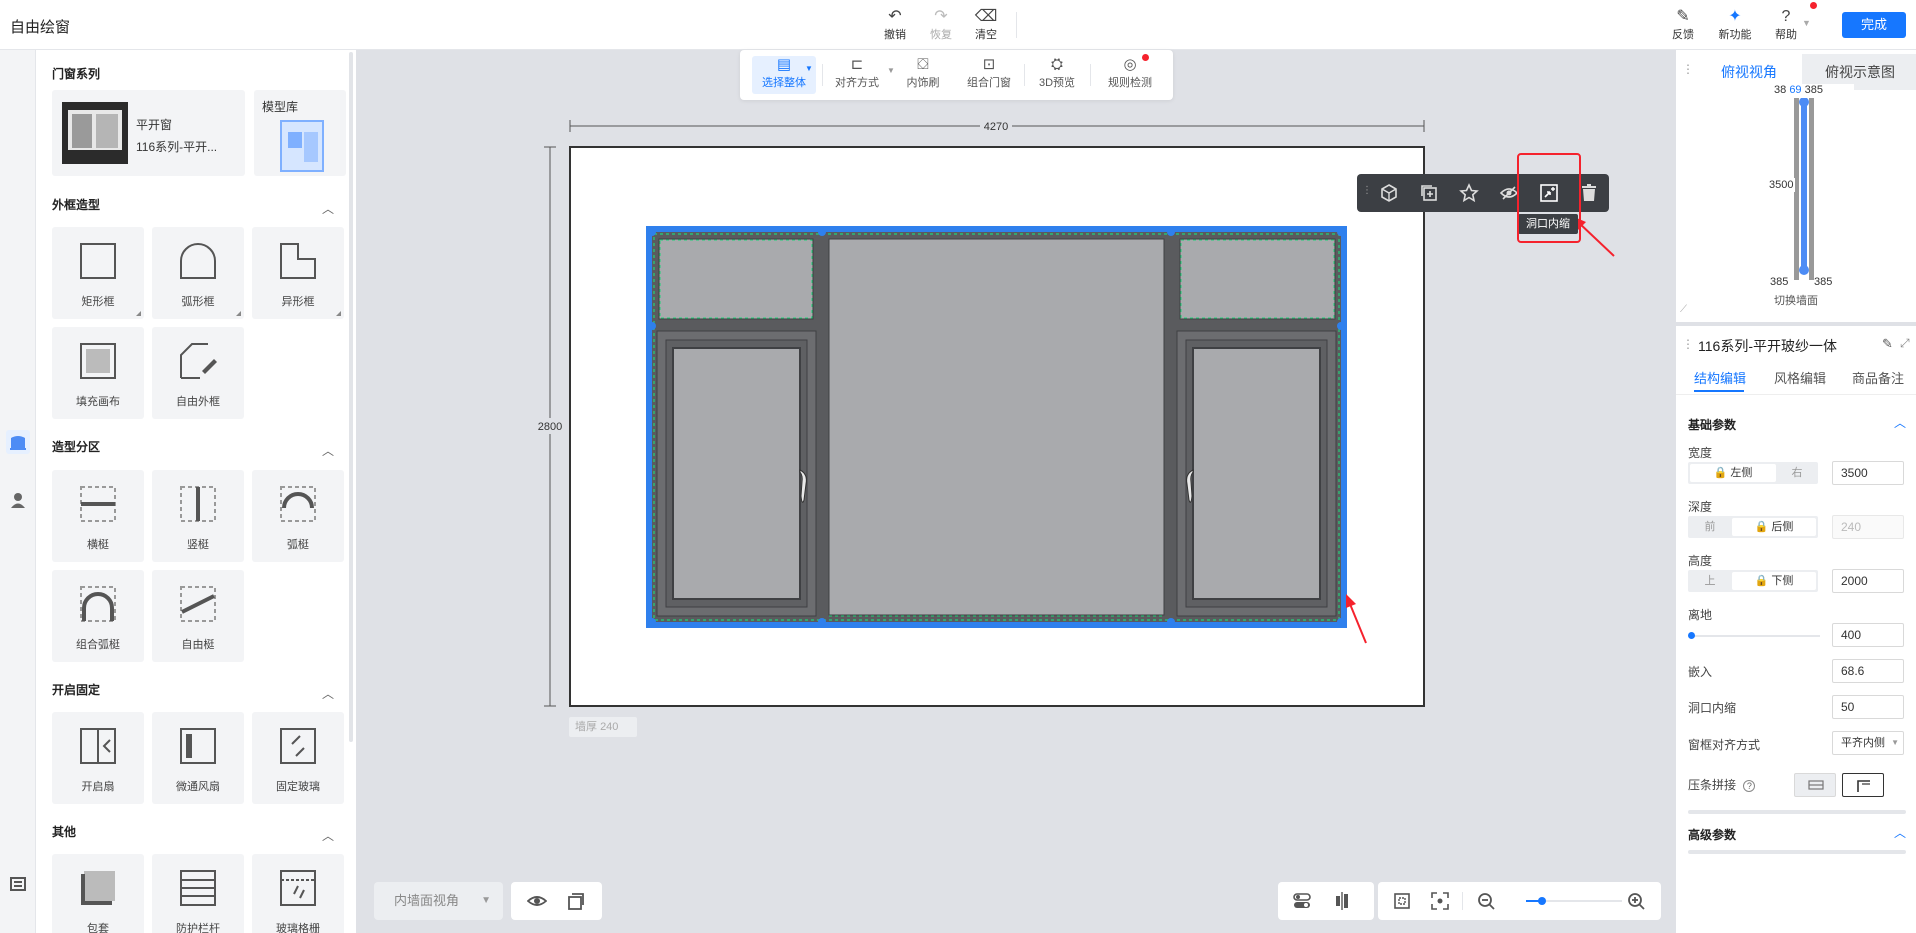 The width and height of the screenshot is (1916, 933). I want to click on hide-icon, so click(1509, 193).